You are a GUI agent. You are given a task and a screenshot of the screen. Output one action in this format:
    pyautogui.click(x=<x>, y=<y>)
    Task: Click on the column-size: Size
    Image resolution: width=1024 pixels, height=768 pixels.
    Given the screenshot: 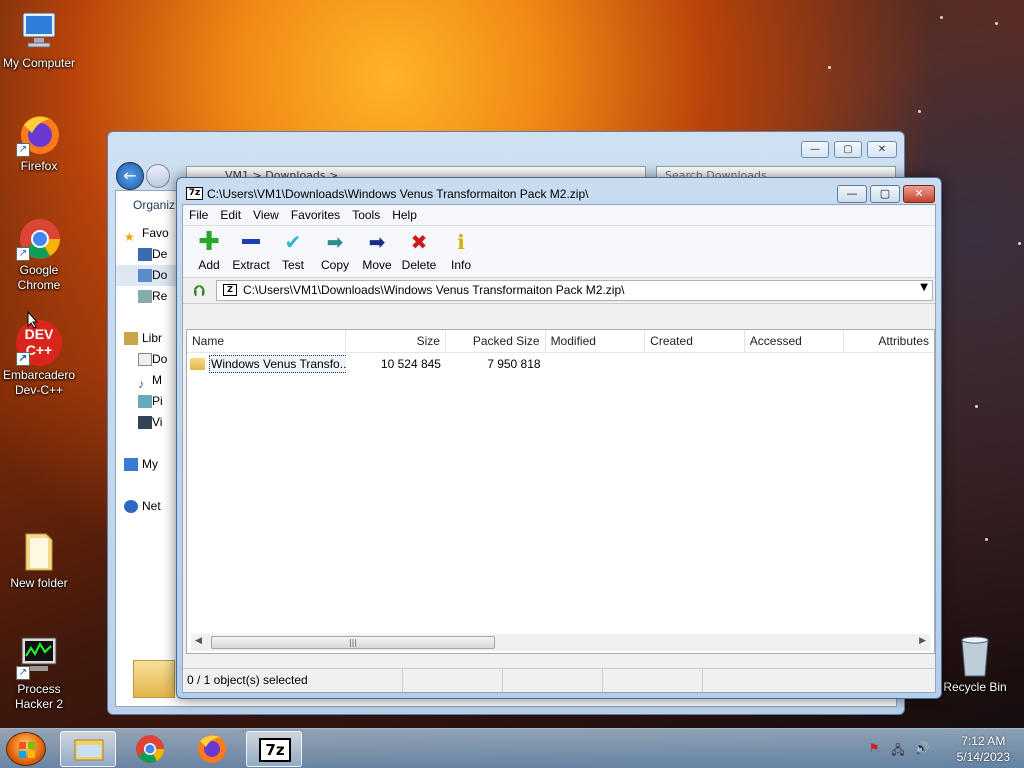 What is the action you would take?
    pyautogui.click(x=396, y=341)
    